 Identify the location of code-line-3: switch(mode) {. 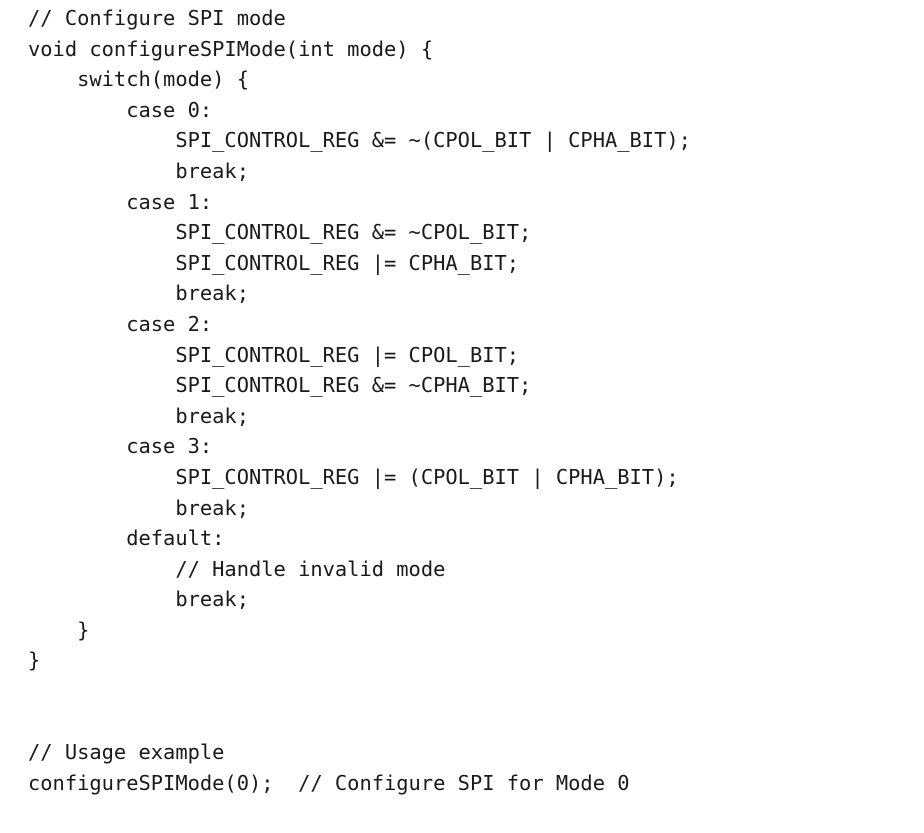
(138, 79).